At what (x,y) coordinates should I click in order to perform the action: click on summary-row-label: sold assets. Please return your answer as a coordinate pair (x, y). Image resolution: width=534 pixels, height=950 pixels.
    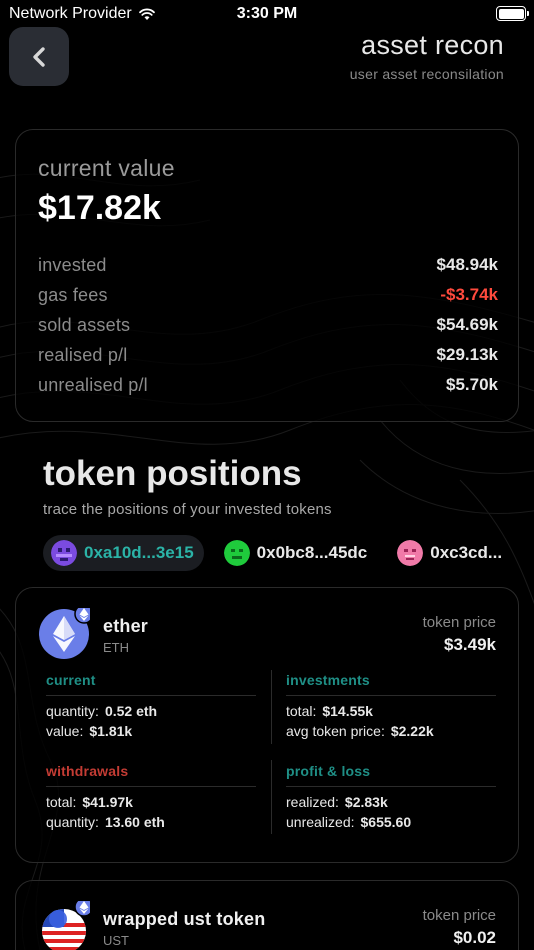
    Looking at the image, I should click on (84, 324).